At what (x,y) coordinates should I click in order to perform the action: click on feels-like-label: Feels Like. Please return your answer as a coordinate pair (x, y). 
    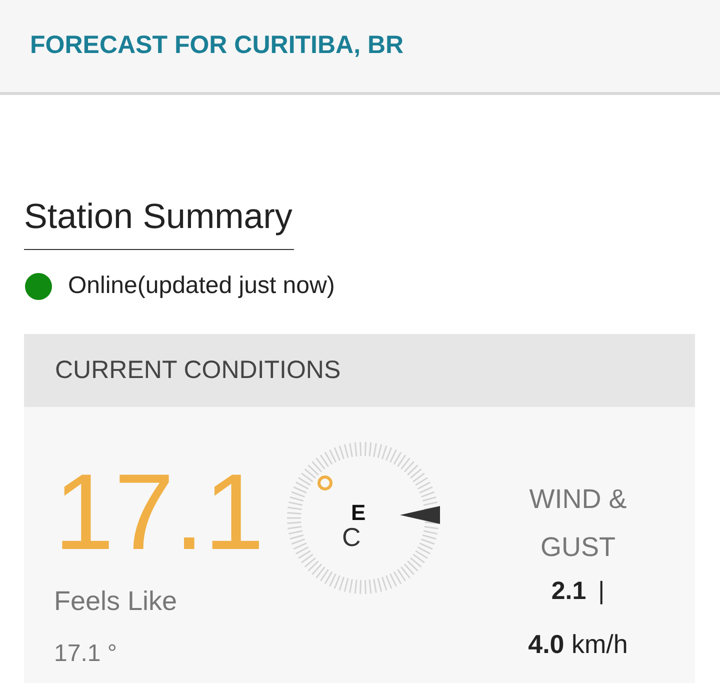
    Looking at the image, I should click on (116, 601).